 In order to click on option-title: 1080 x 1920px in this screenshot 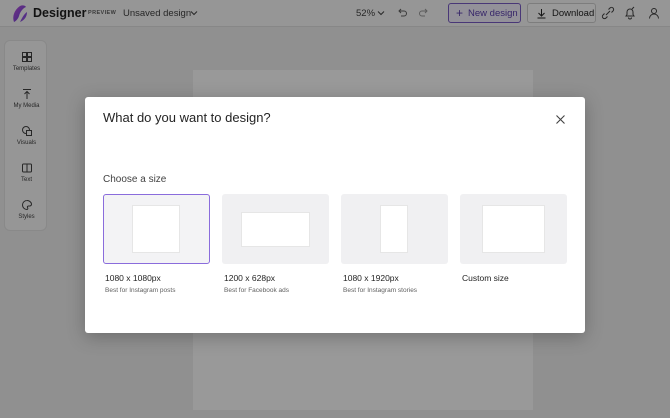, I will do `click(371, 278)`.